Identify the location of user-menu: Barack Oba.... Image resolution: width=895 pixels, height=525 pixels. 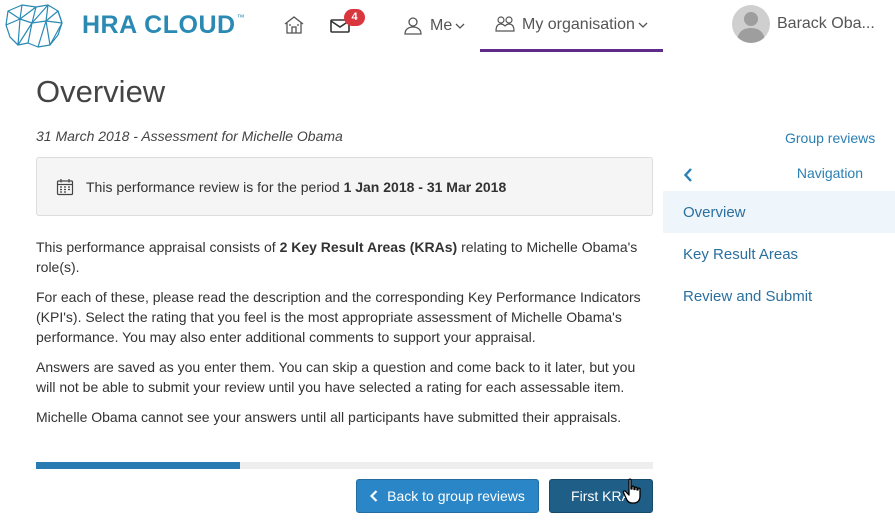
(803, 24).